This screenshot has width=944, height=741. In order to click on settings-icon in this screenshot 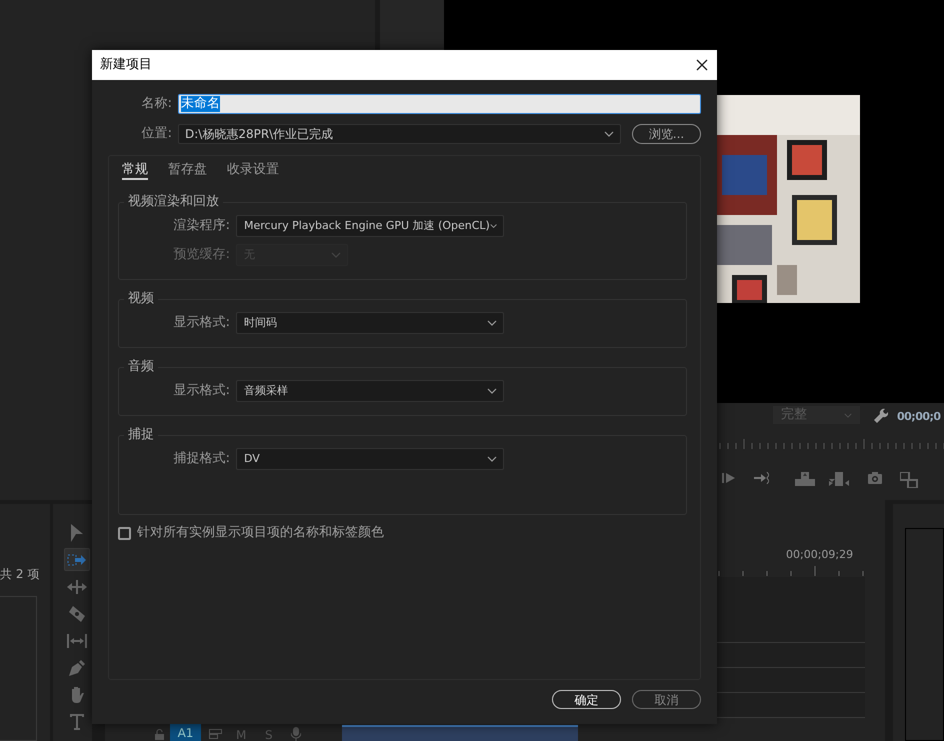, I will do `click(880, 415)`.